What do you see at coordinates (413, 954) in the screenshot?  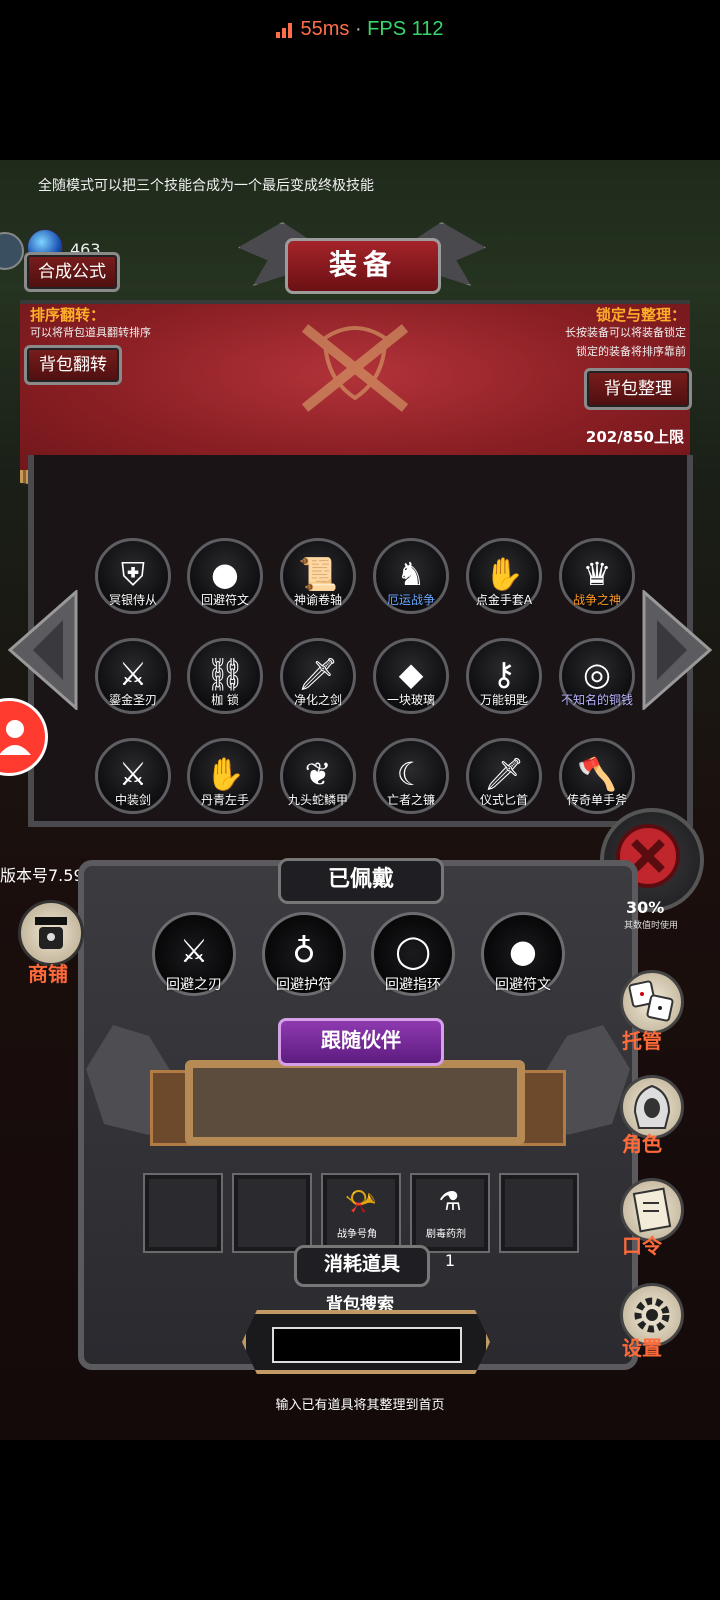 I see `equipped-slot: ◯ 回避指环` at bounding box center [413, 954].